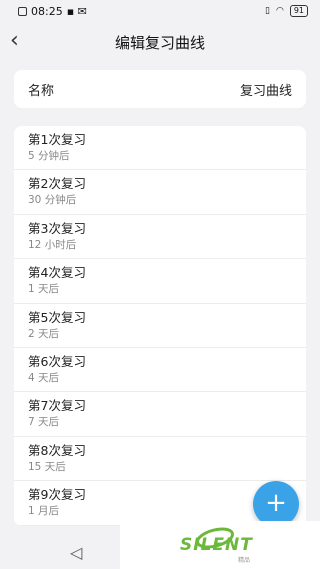  I want to click on review-item: 第6次复习 4 天后, so click(160, 370).